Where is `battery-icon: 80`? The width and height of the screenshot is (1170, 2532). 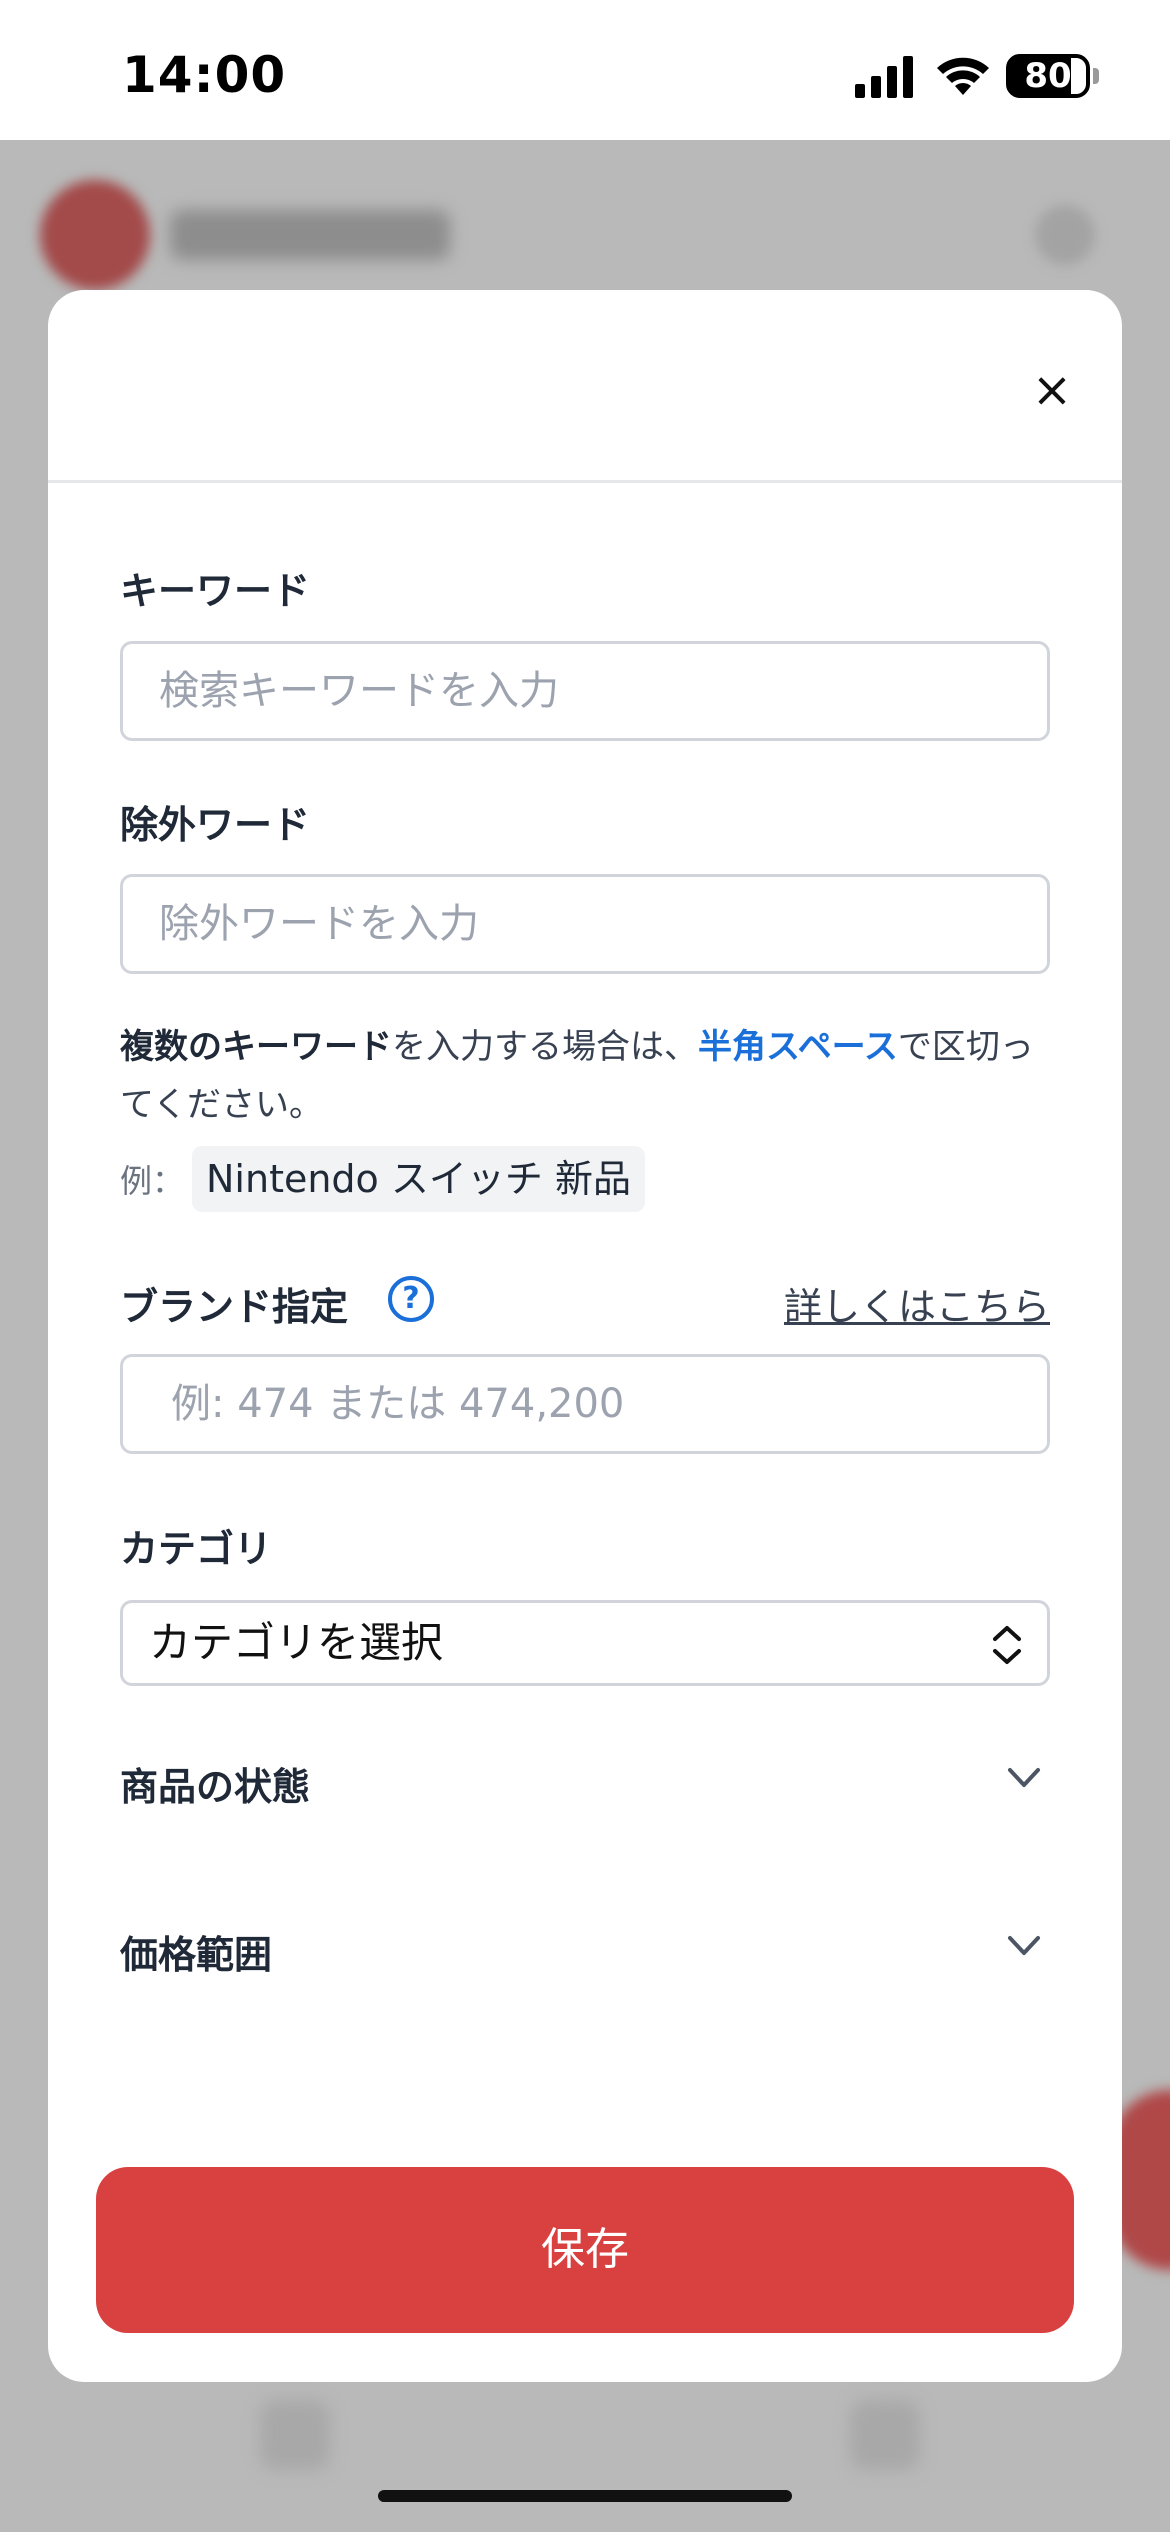
battery-icon: 80 is located at coordinates (1048, 76).